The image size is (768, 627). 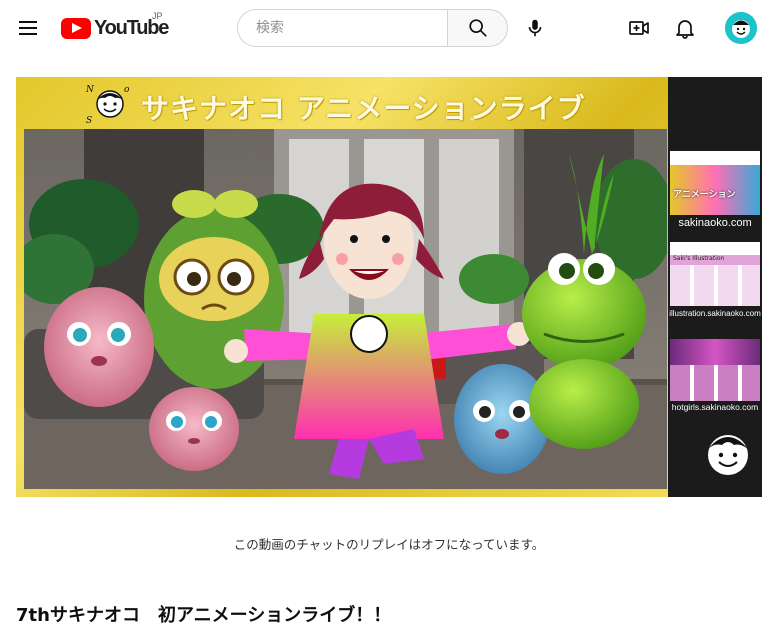 I want to click on chat-replay-off-notice: この動画のチャットのリプレイはオフになっています。, so click(x=389, y=544).